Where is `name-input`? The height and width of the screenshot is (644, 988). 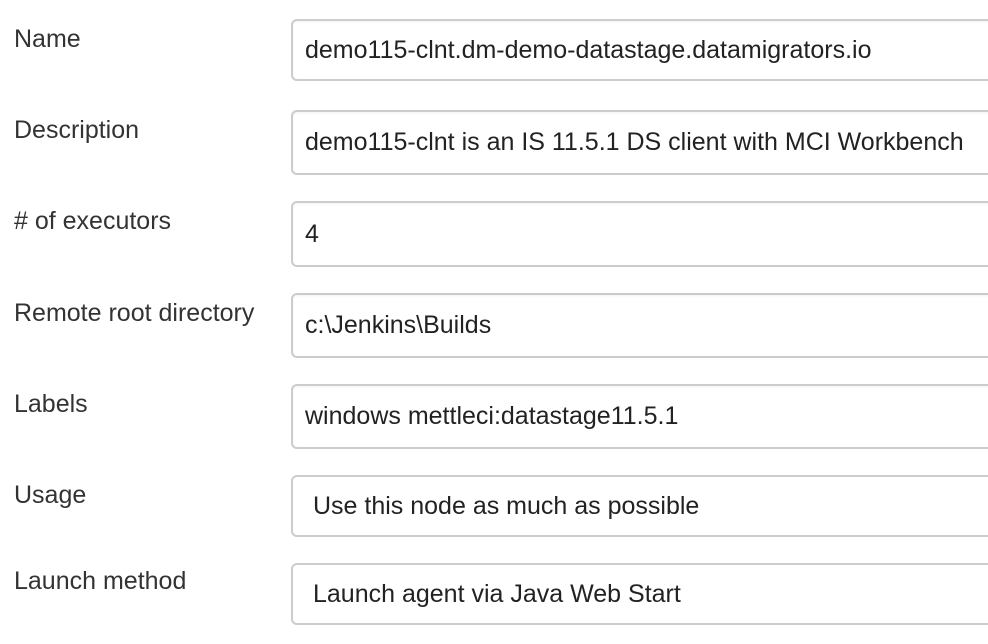 name-input is located at coordinates (639, 50).